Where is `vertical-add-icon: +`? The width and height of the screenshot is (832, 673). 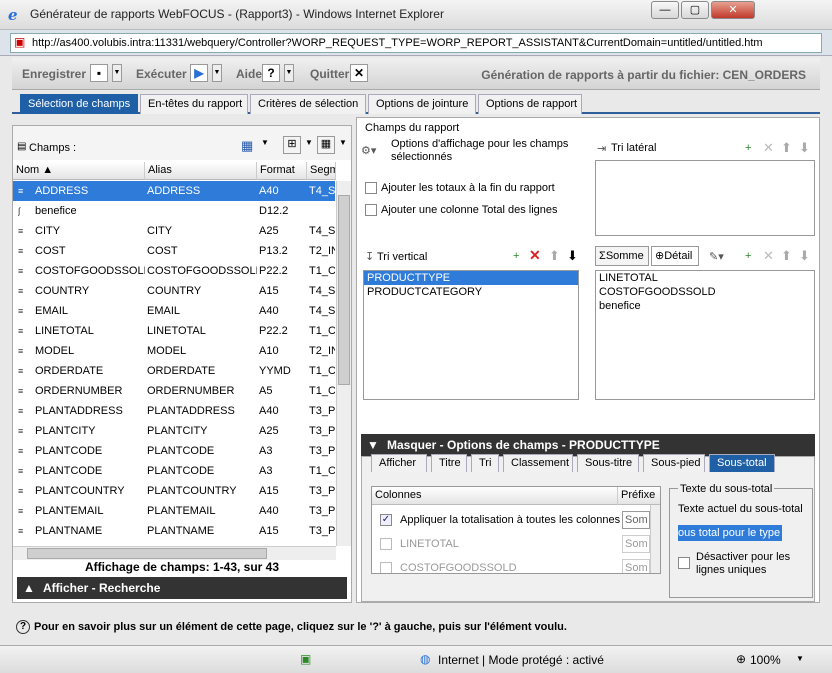 vertical-add-icon: + is located at coordinates (516, 256).